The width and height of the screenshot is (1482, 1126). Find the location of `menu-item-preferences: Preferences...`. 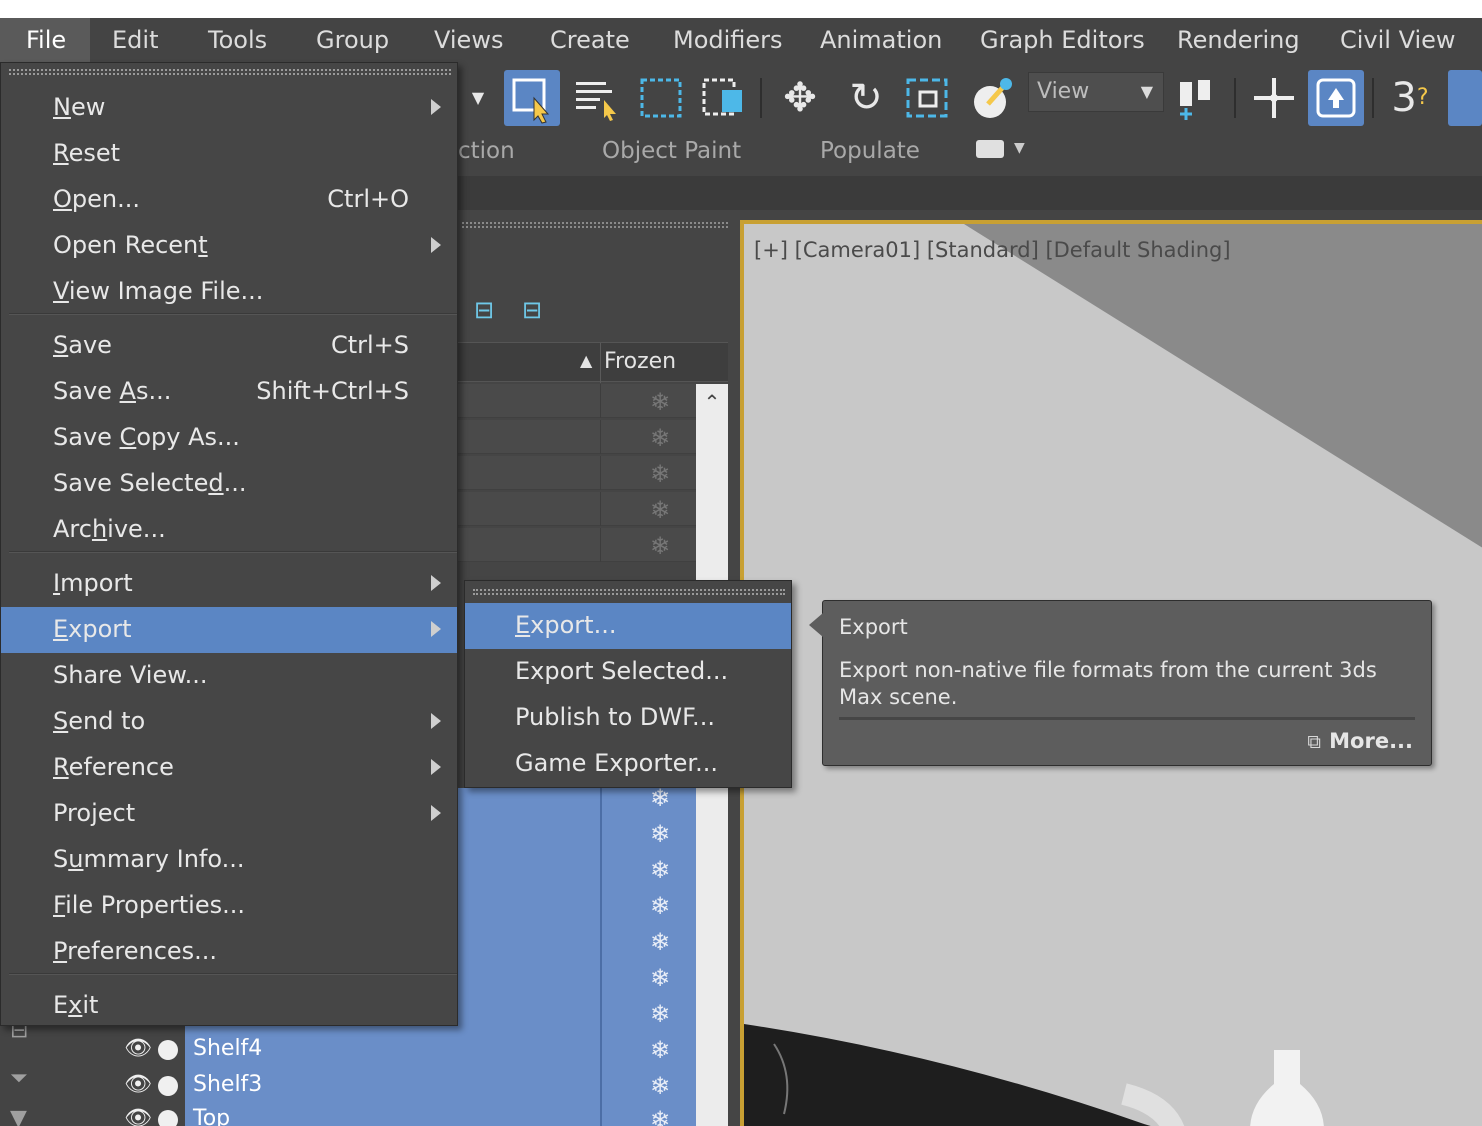

menu-item-preferences: Preferences... is located at coordinates (229, 952).